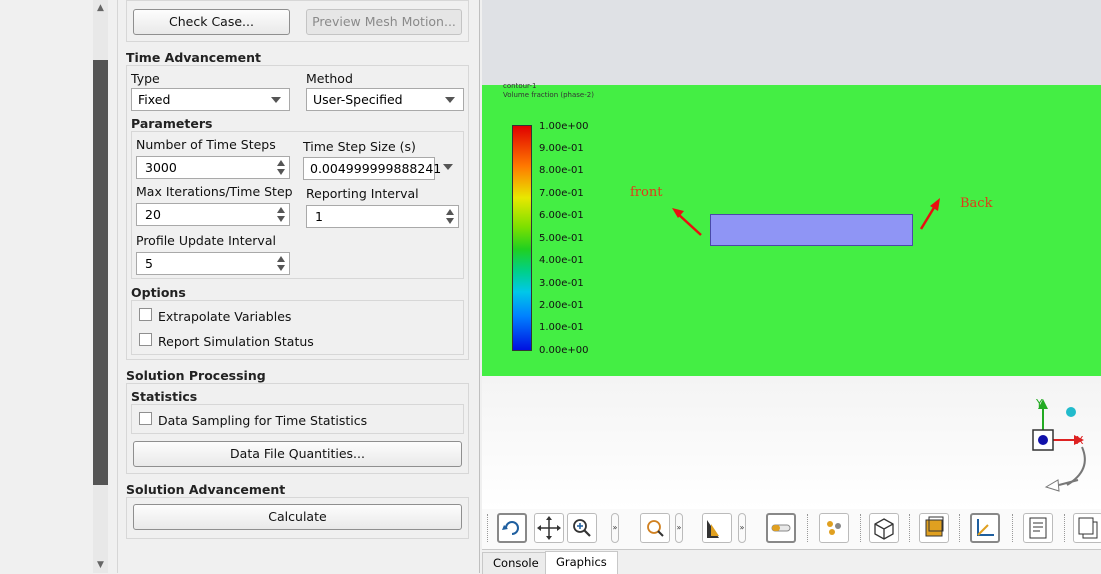 The width and height of the screenshot is (1101, 574). I want to click on data-sampling-label: Data Sampling for Time Statistics, so click(263, 420).